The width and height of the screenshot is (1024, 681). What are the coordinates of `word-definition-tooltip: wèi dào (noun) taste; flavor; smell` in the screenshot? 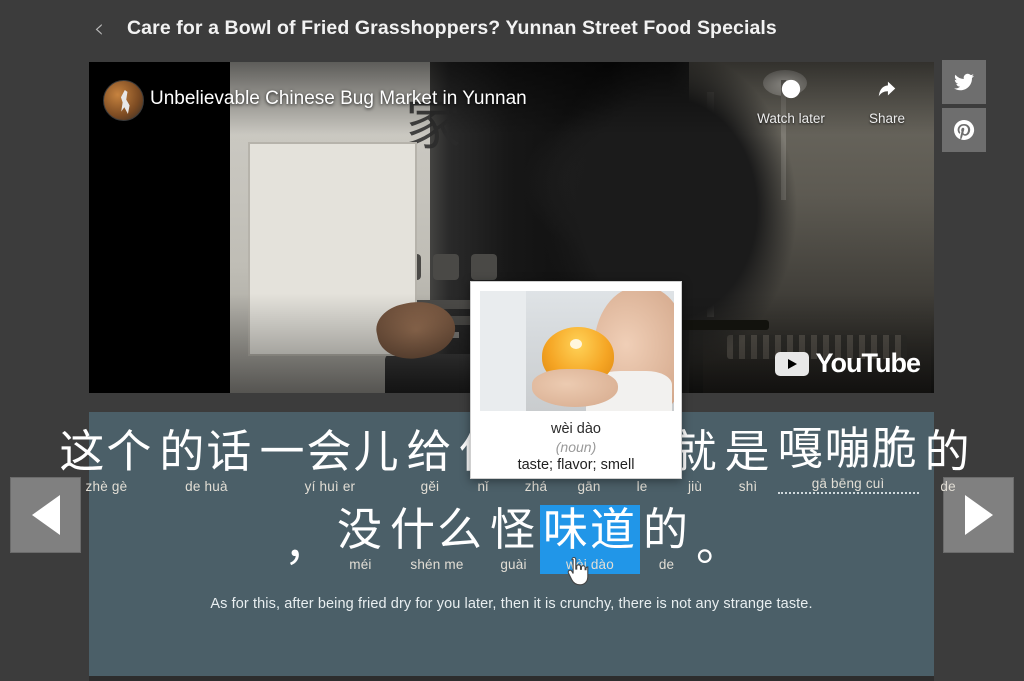 It's located at (576, 380).